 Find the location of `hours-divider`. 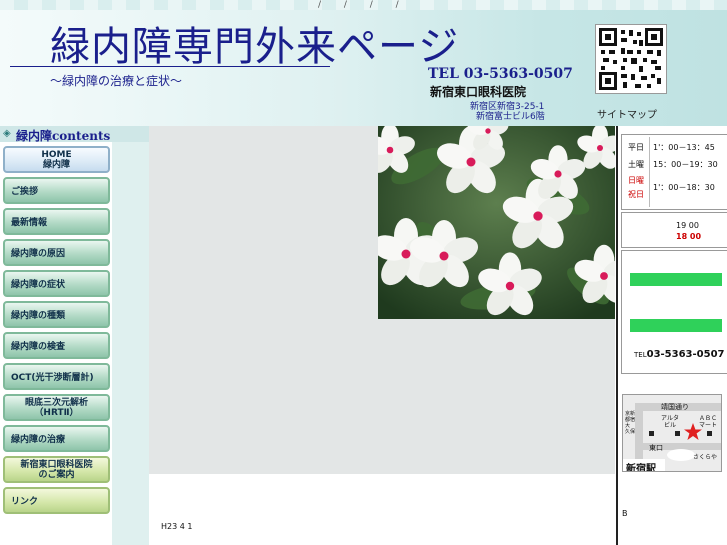

hours-divider is located at coordinates (649, 172).